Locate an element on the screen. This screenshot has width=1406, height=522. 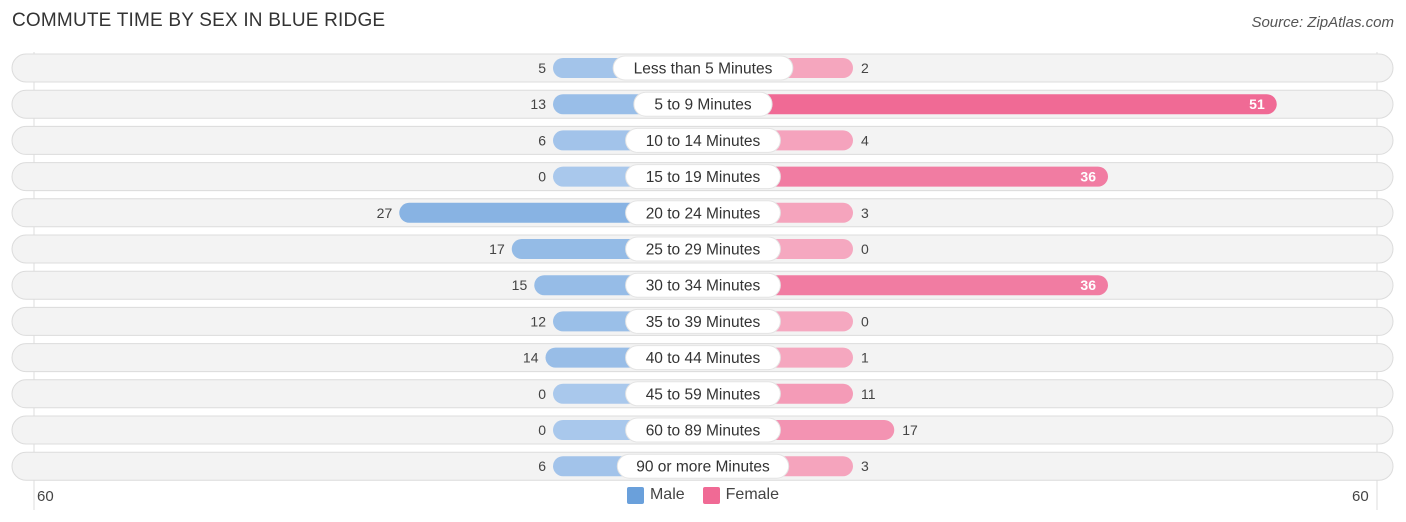
category-label: 10 to 14 Minutes is located at coordinates (703, 141).